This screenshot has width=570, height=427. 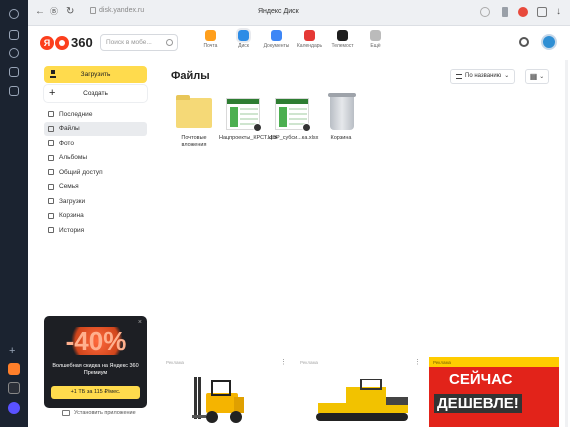 I want to click on ad-headline-2: ДЕШЕВЛЕ!, so click(x=478, y=403).